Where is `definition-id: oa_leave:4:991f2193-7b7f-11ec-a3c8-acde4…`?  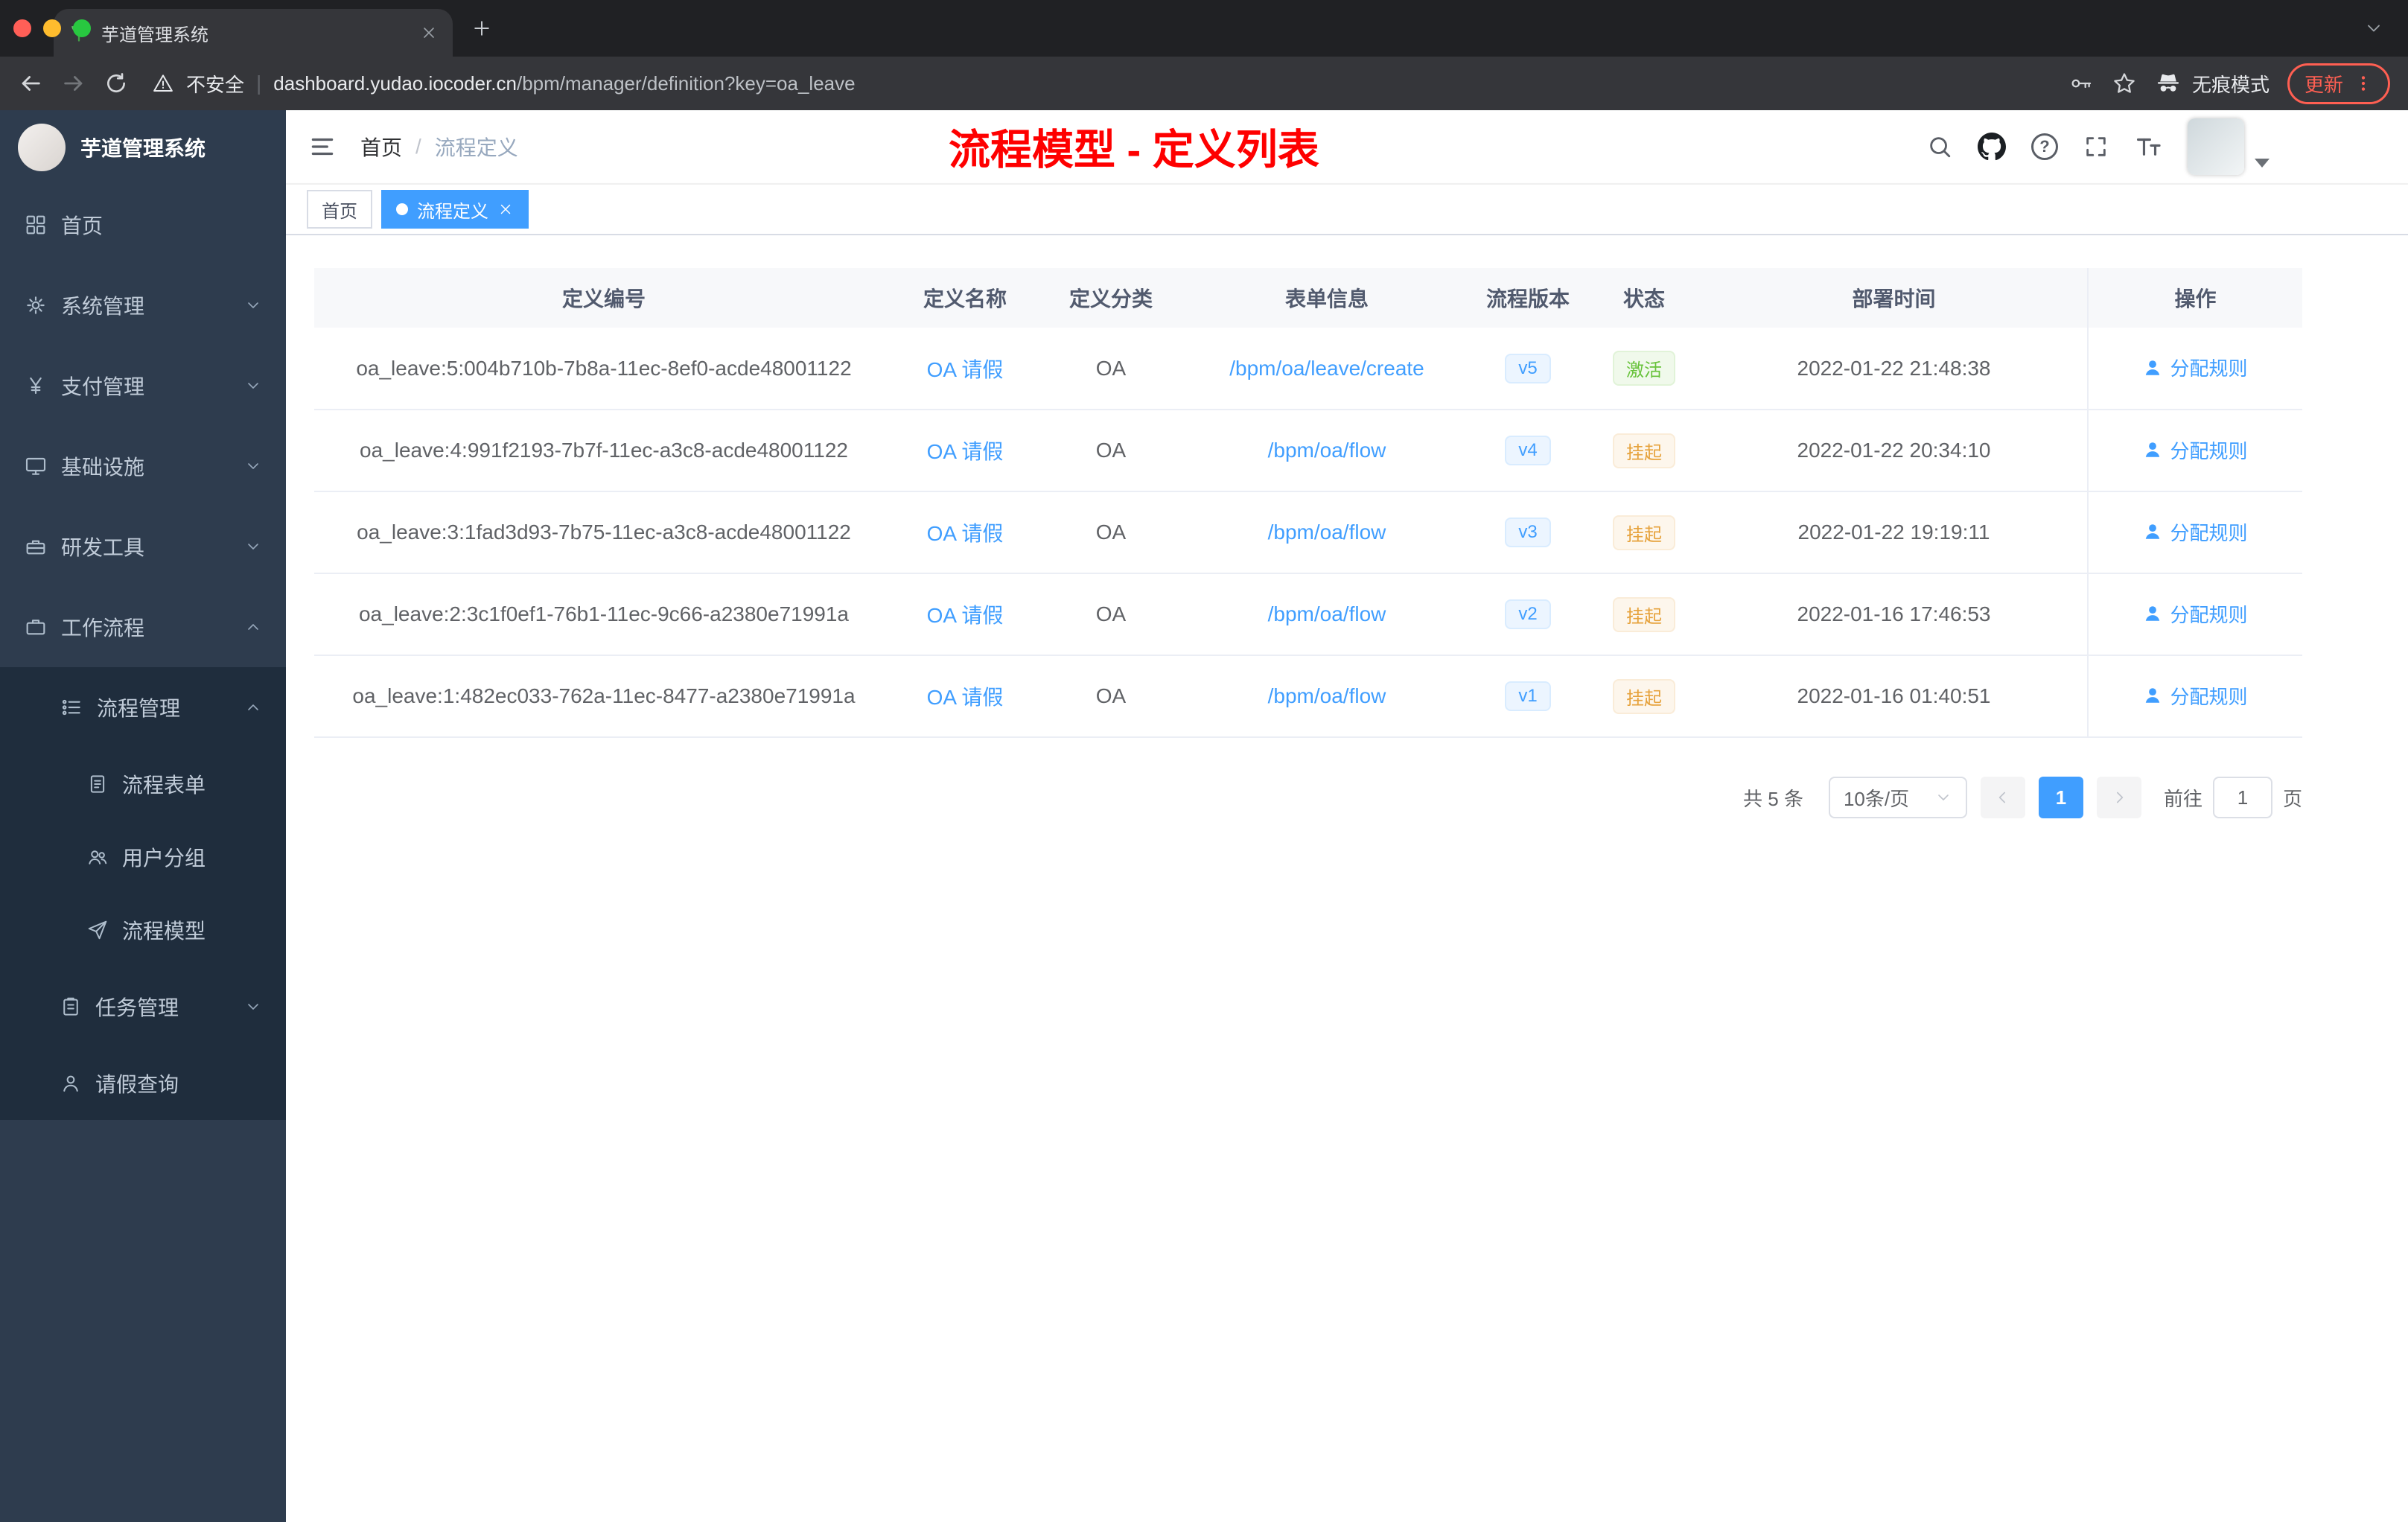 definition-id: oa_leave:4:991f2193-7b7f-11ec-a3c8-acde4… is located at coordinates (604, 451).